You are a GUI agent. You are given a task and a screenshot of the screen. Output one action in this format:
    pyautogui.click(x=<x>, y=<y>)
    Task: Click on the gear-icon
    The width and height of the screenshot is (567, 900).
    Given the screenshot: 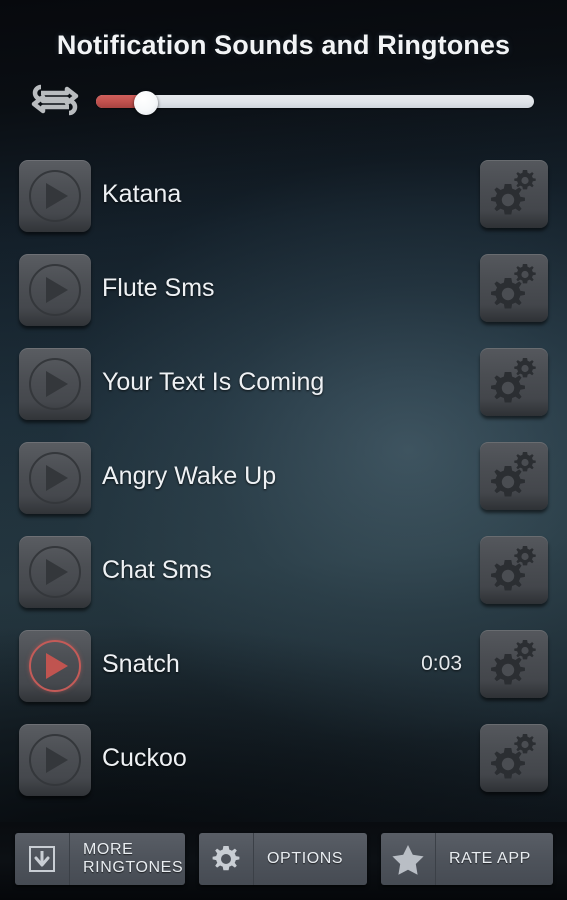 What is the action you would take?
    pyautogui.click(x=226, y=859)
    